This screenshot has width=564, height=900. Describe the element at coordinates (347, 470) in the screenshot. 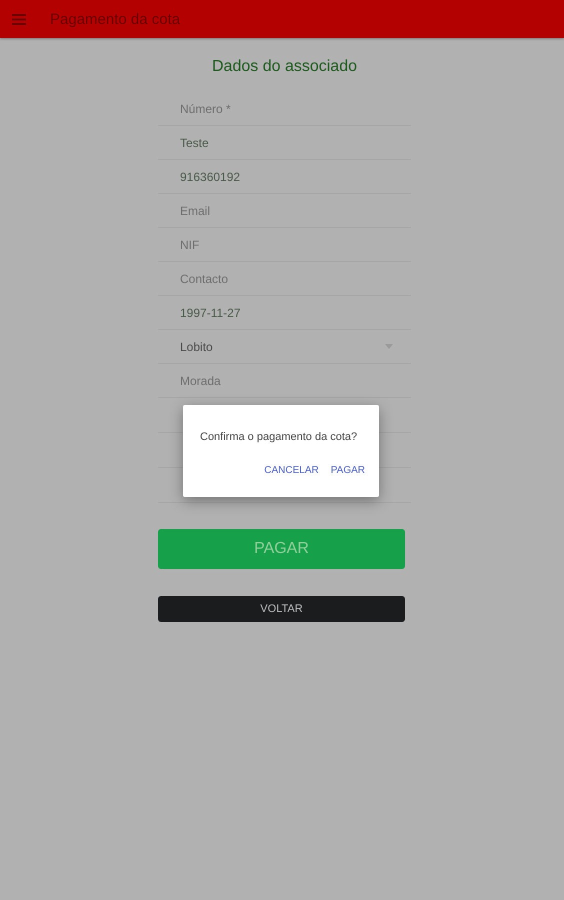

I see `confirm-button: PAGAR` at that location.